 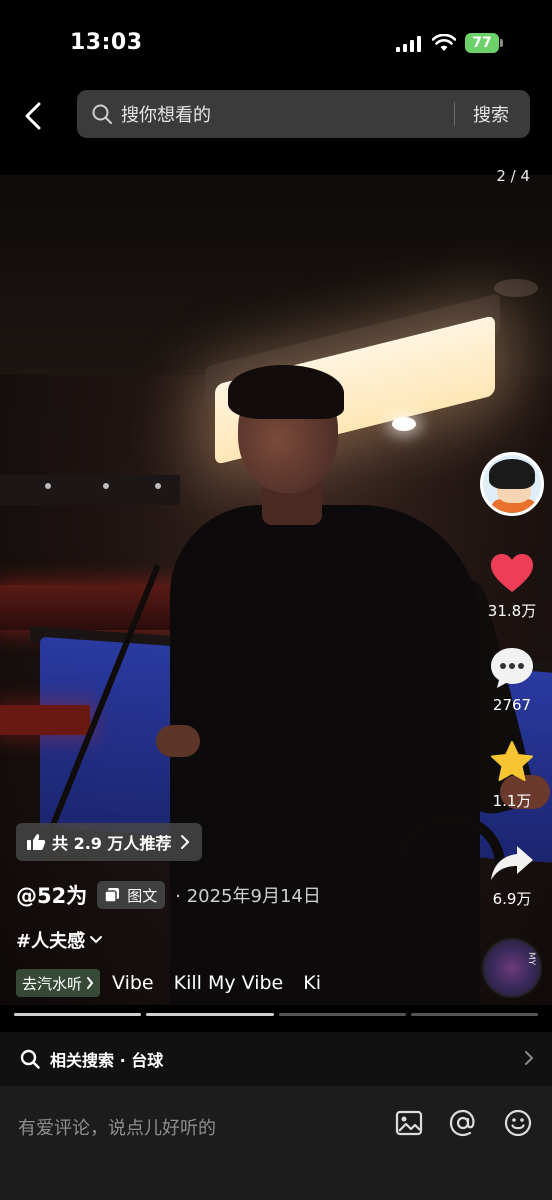 What do you see at coordinates (512, 611) in the screenshot?
I see `like-count: 31.8万` at bounding box center [512, 611].